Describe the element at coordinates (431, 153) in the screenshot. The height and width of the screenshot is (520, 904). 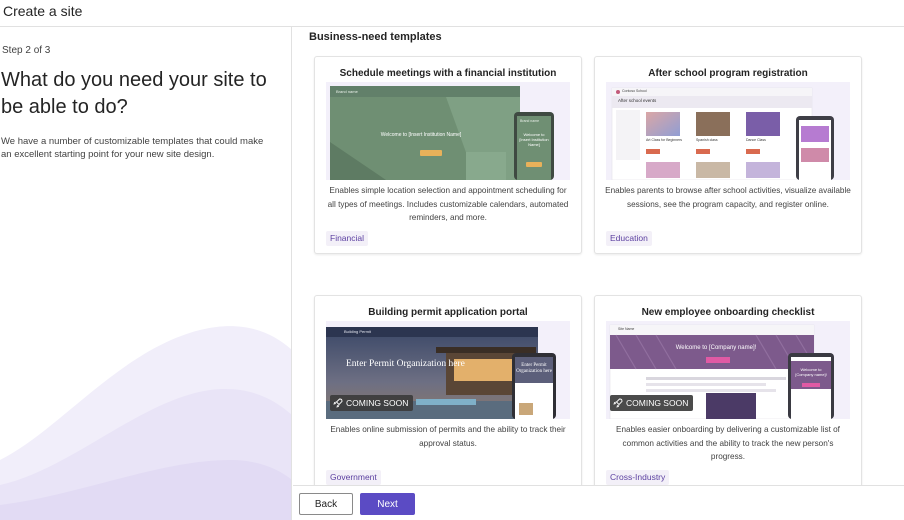
I see `preview-button` at that location.